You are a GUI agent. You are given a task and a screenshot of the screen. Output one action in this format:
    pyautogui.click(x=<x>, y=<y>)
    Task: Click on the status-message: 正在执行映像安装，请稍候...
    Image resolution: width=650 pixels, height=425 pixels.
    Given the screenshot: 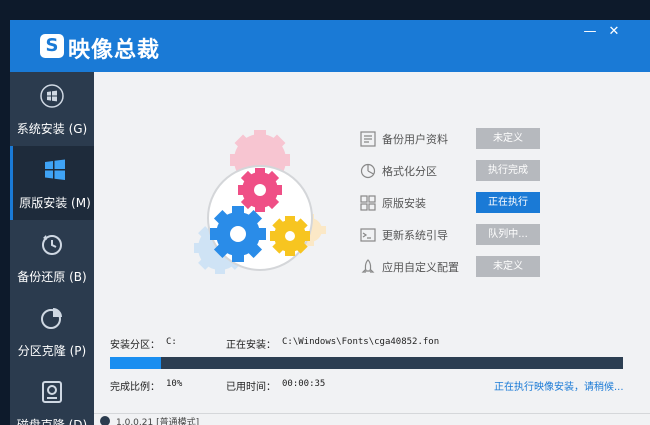 What is the action you would take?
    pyautogui.click(x=559, y=387)
    